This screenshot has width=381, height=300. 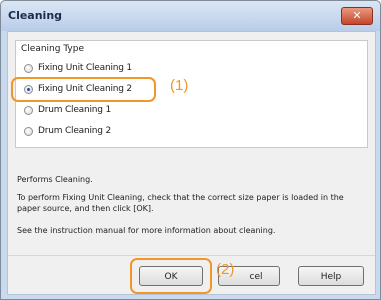 What do you see at coordinates (52, 49) in the screenshot?
I see `group-title: Cleaning Type` at bounding box center [52, 49].